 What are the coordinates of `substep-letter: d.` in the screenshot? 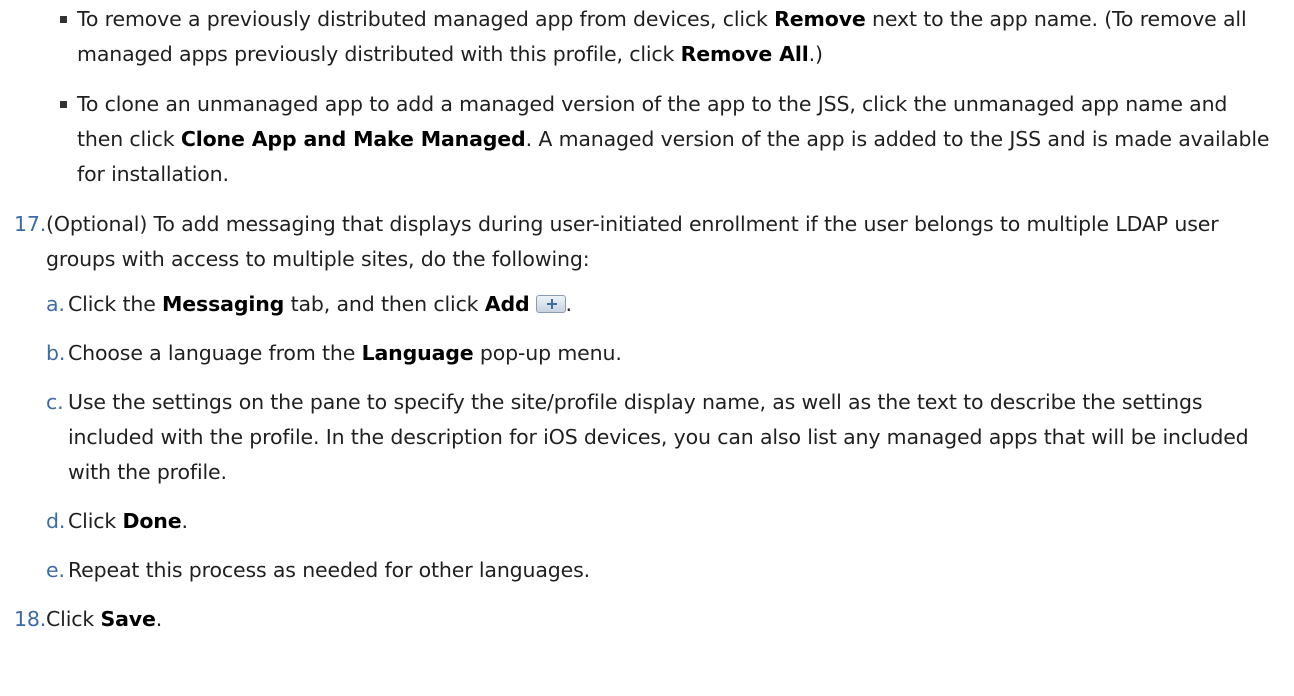 It's located at (56, 521).